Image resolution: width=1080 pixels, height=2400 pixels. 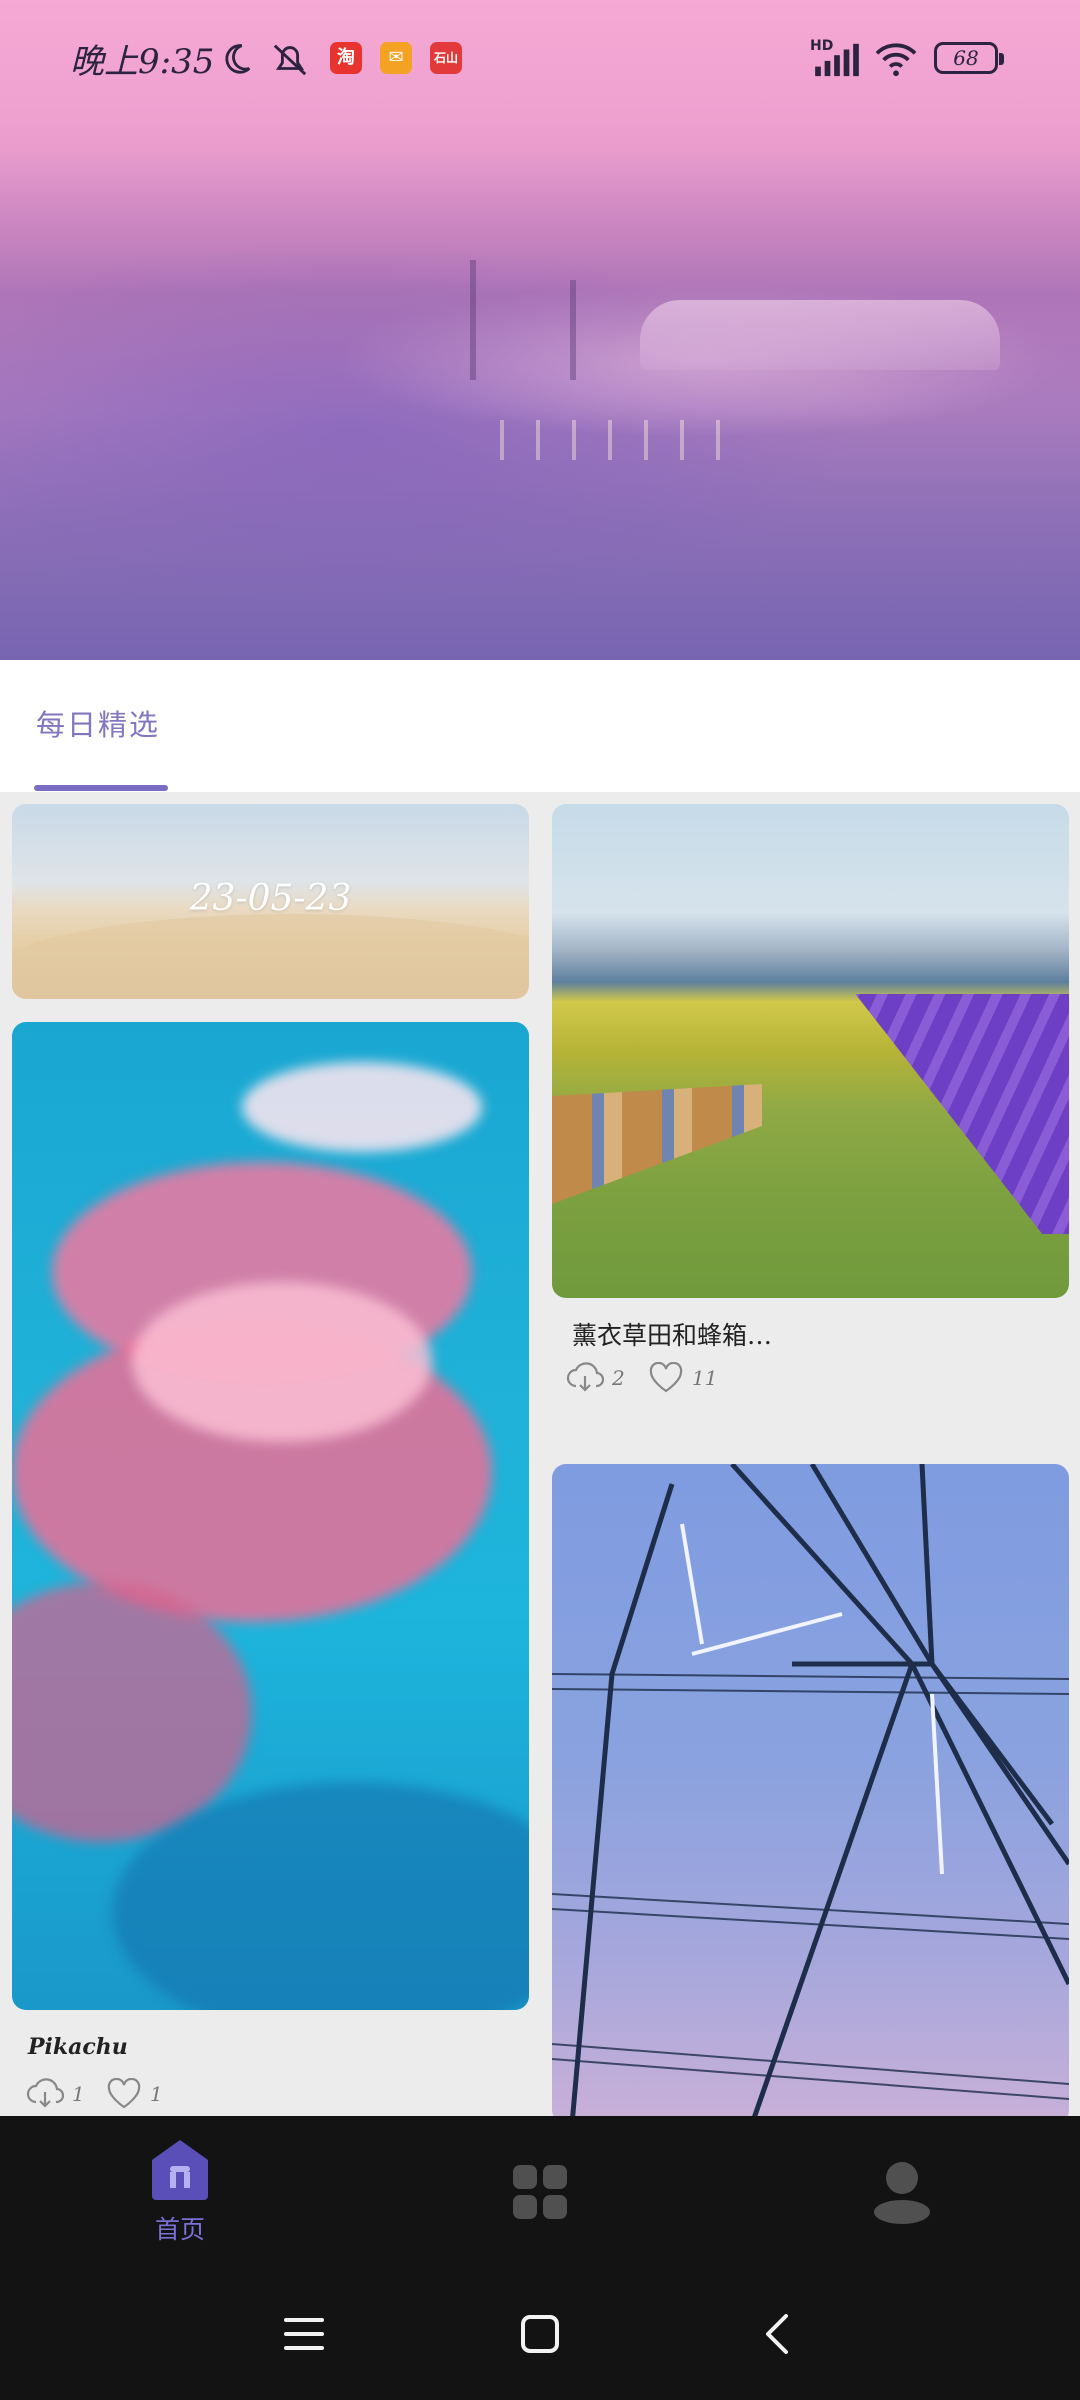 I want to click on nav-profile, so click(x=902, y=2194).